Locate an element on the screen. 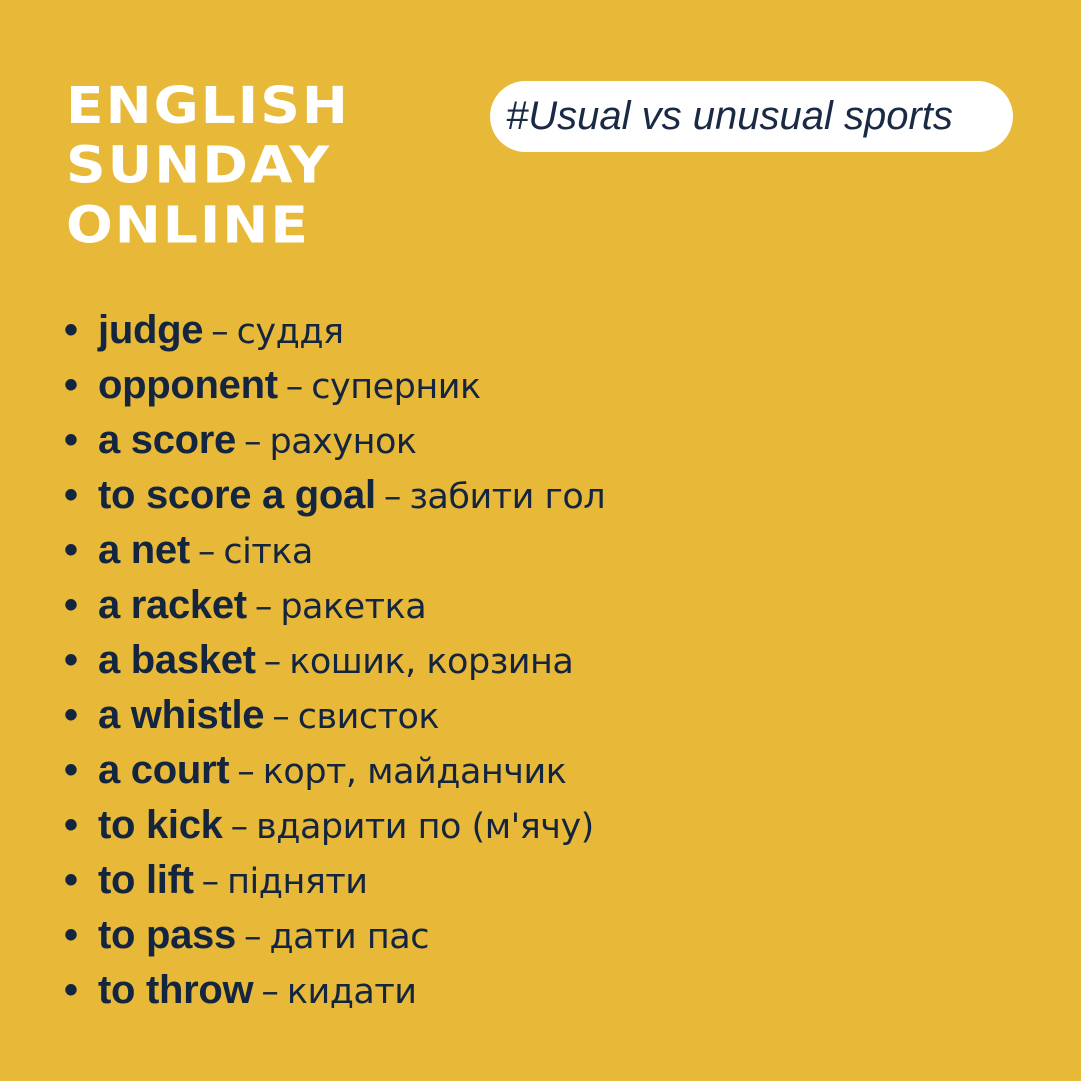 The image size is (1081, 1081). vocab-translation: корт, майданчик is located at coordinates (414, 772).